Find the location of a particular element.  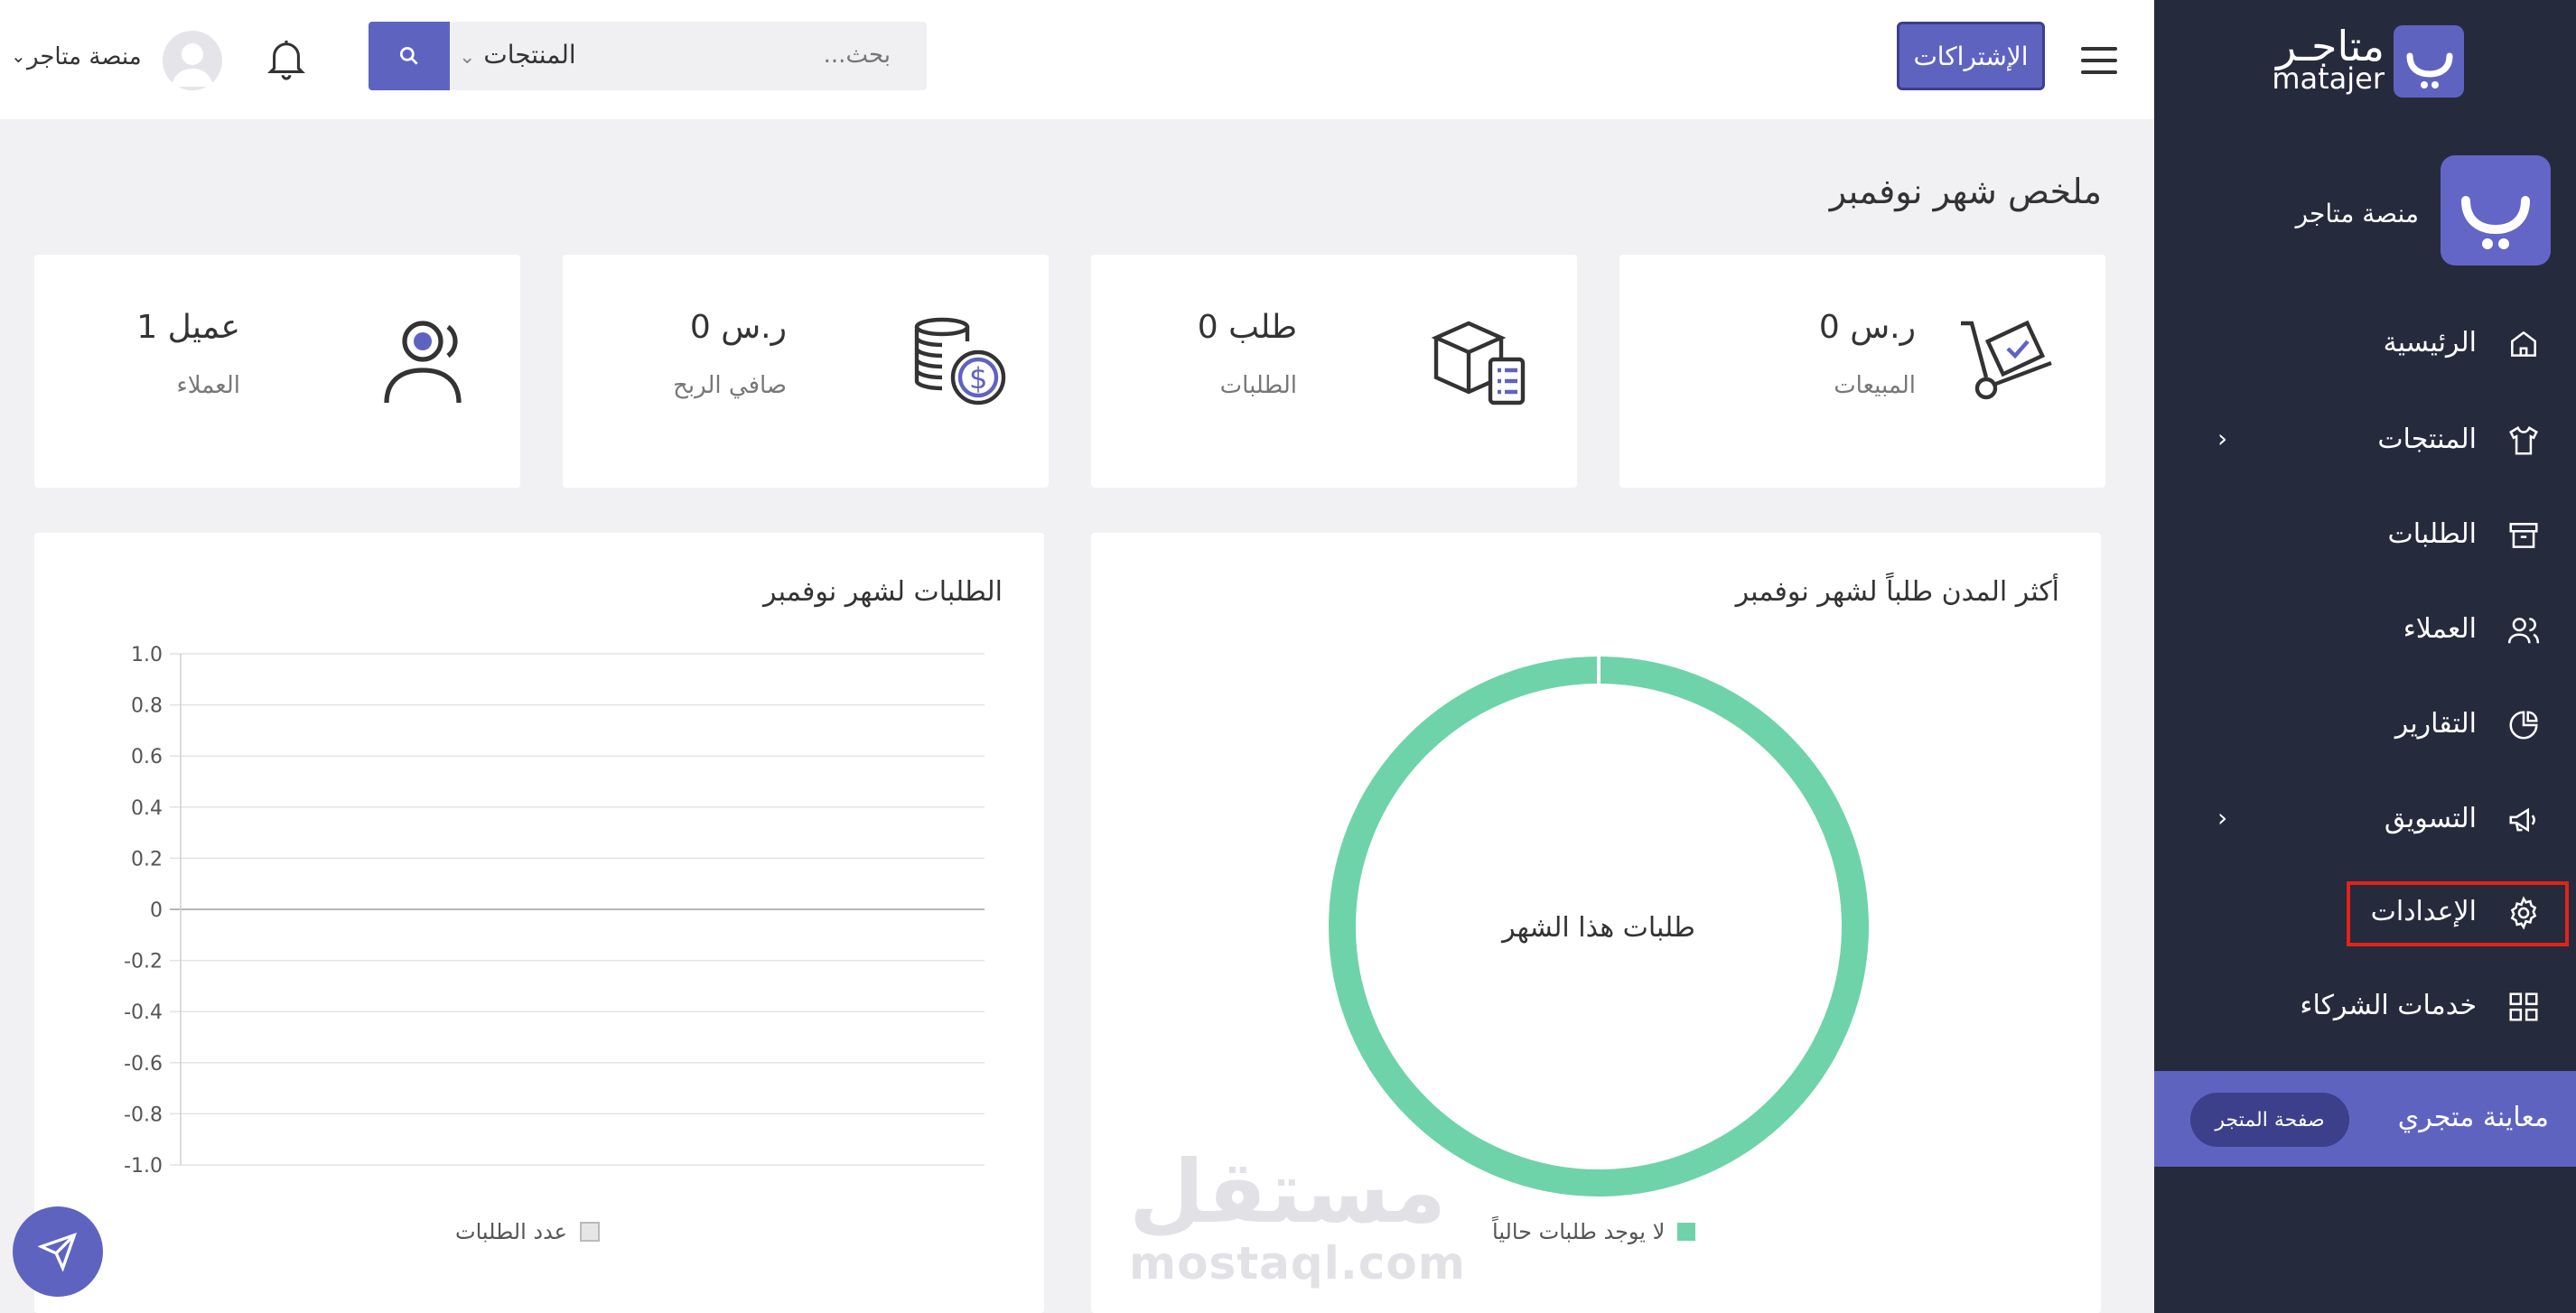

search-icon is located at coordinates (408, 55).